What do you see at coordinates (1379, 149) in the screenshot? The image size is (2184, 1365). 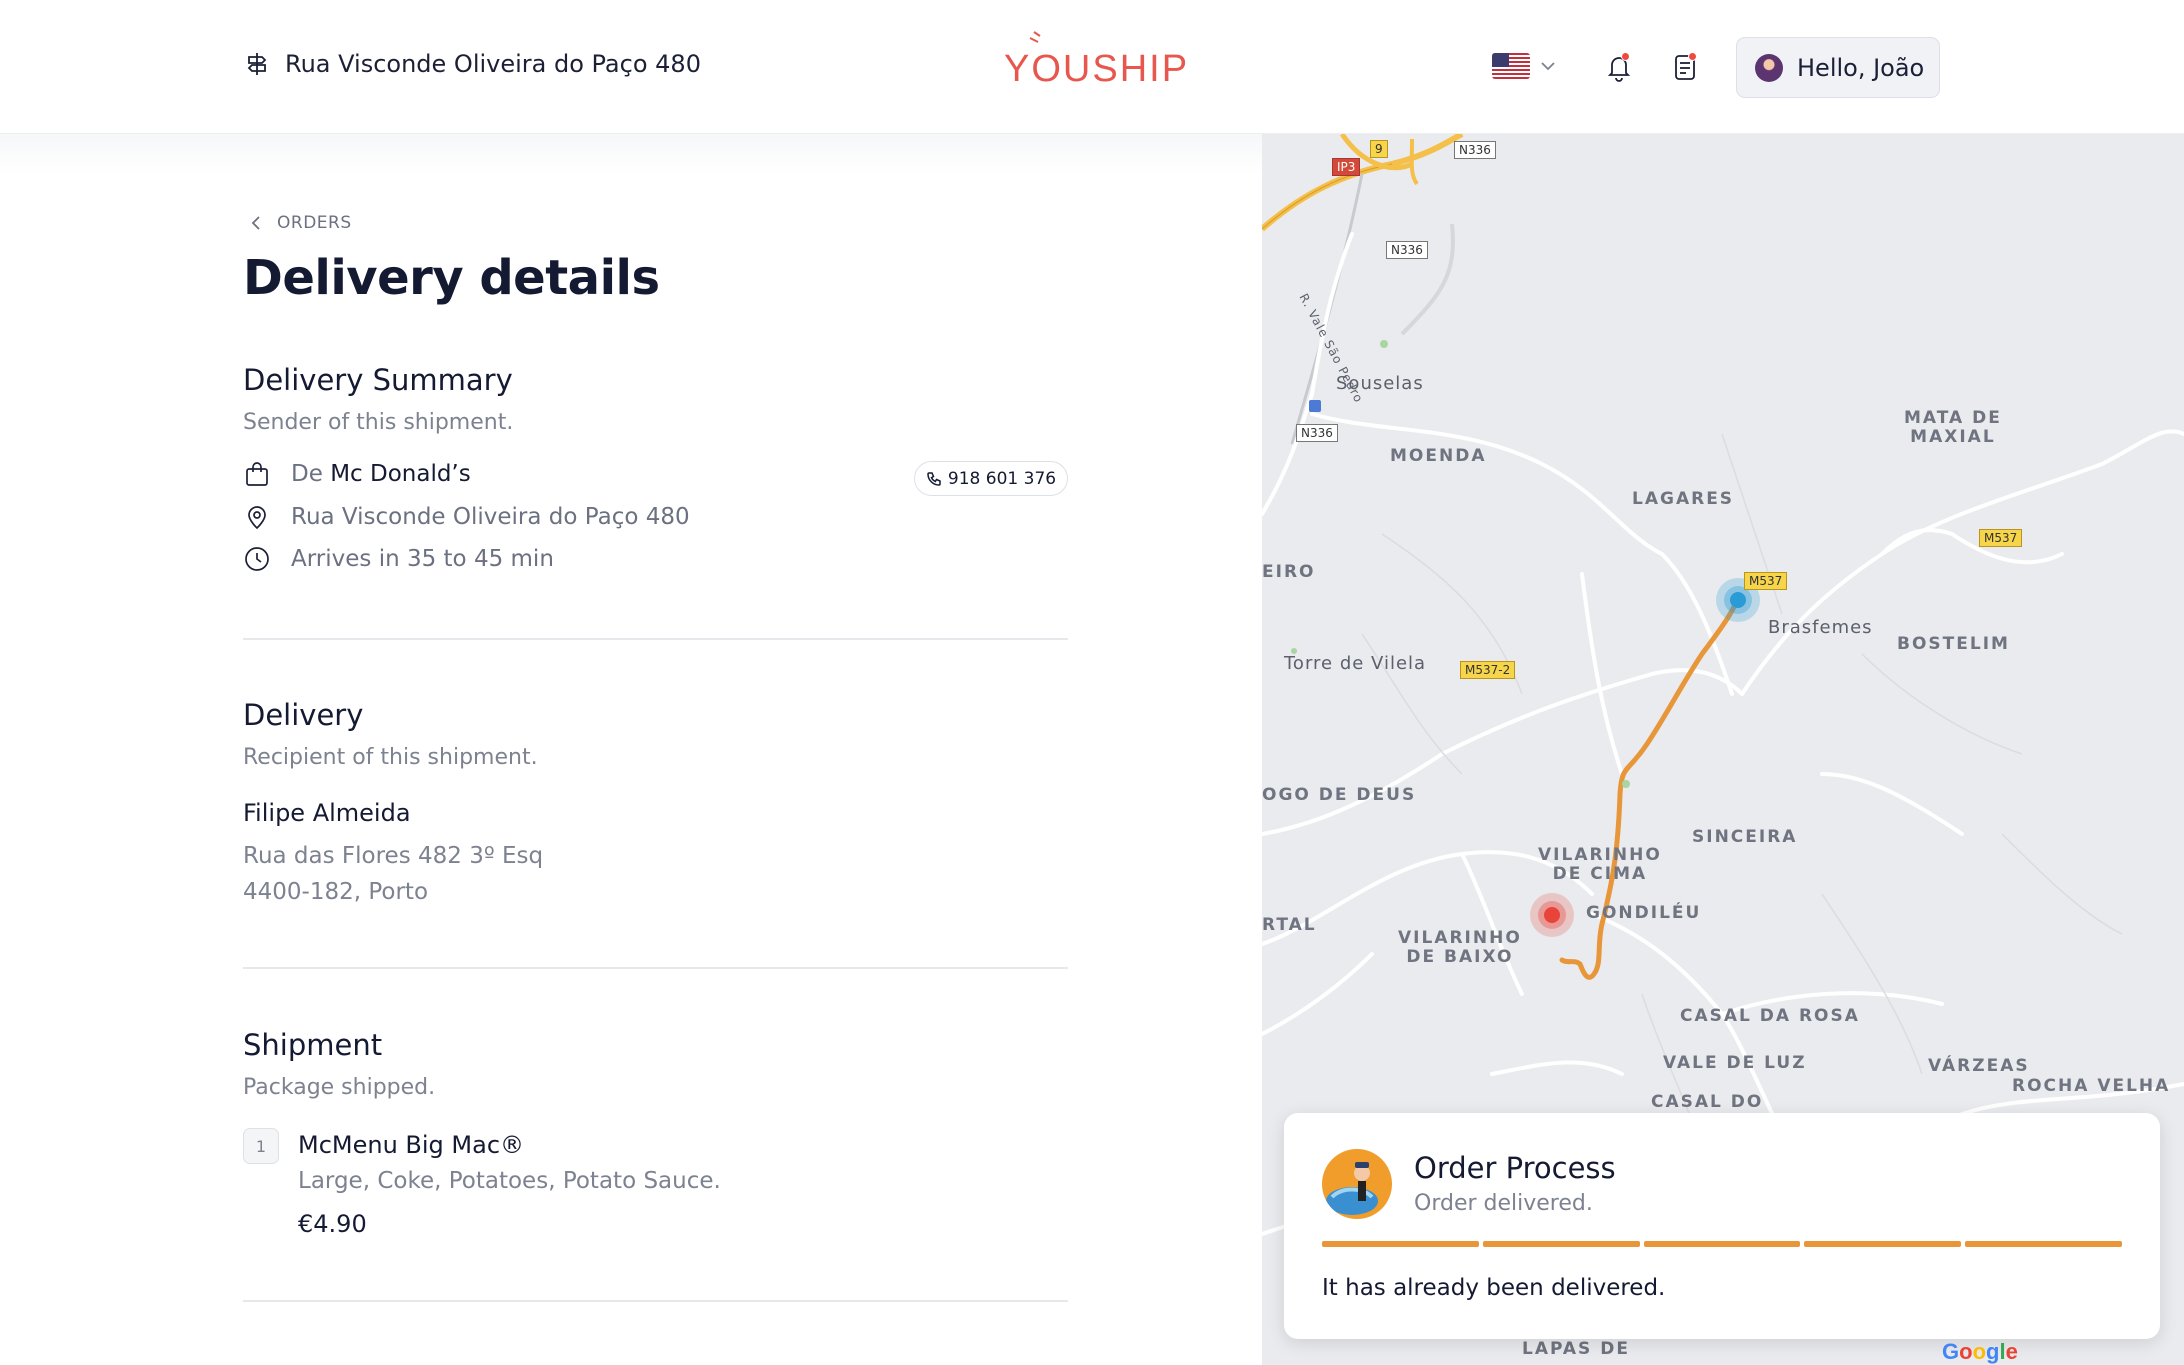 I see `road-label: 9` at bounding box center [1379, 149].